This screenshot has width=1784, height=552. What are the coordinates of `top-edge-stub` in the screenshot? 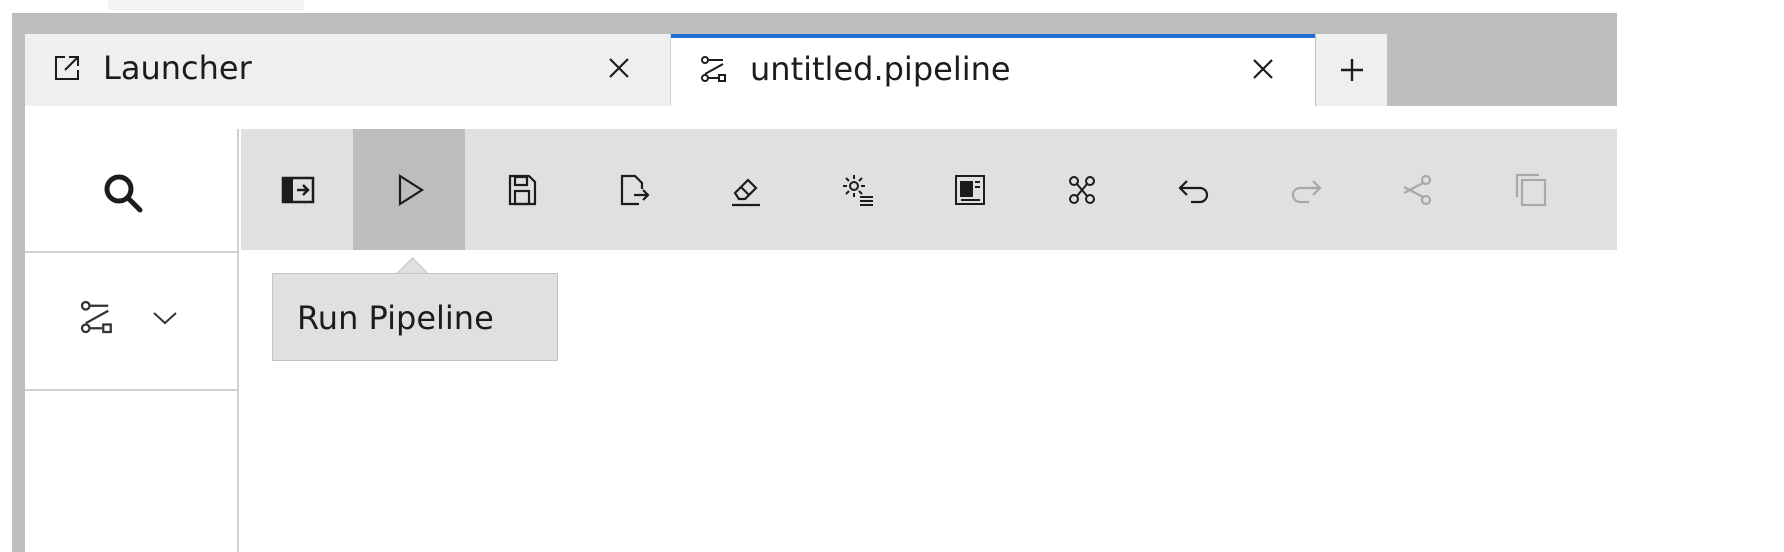 It's located at (206, 5).